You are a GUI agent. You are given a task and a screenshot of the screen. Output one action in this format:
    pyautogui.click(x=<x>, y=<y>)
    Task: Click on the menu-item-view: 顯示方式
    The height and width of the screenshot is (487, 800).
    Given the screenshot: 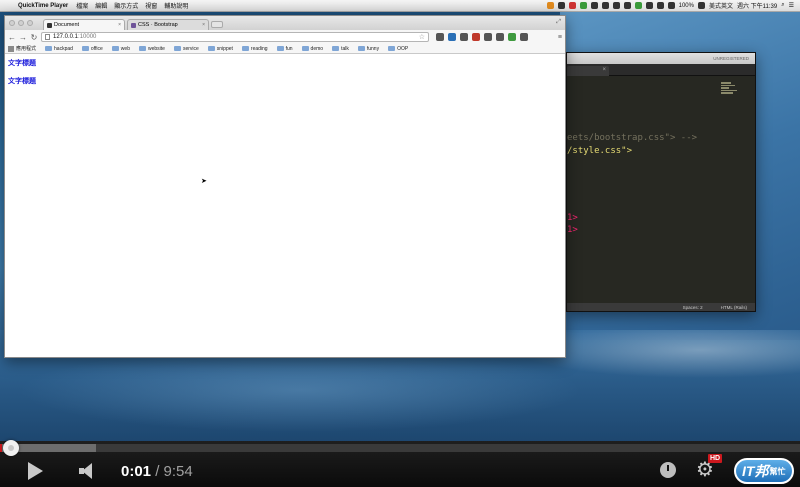 What is the action you would take?
    pyautogui.click(x=126, y=5)
    